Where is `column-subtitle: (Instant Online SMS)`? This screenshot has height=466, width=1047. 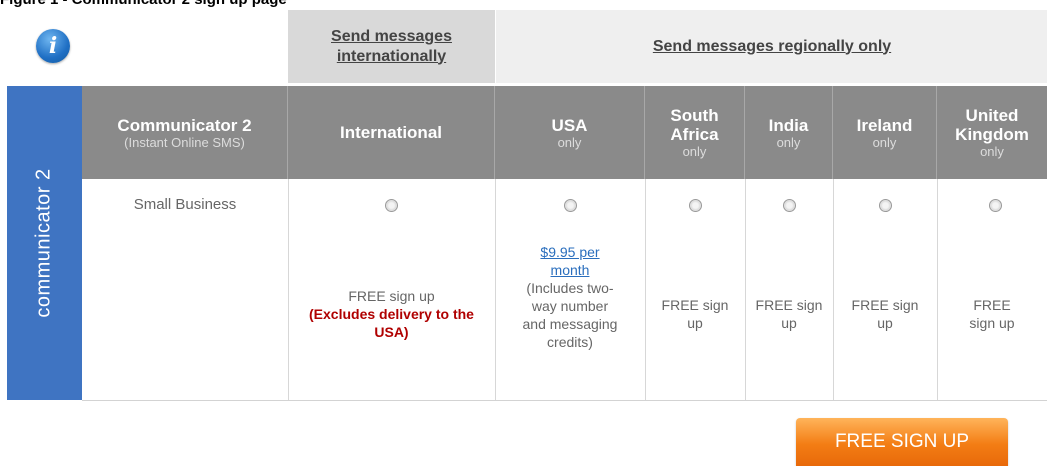 column-subtitle: (Instant Online SMS) is located at coordinates (184, 142).